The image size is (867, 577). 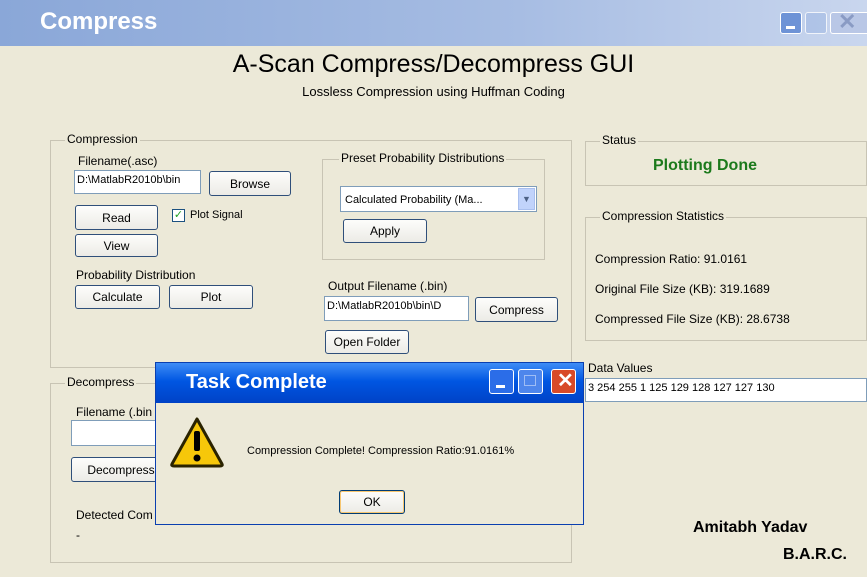 What do you see at coordinates (114, 412) in the screenshot?
I see `decompress-filename-label: Filename (.bin` at bounding box center [114, 412].